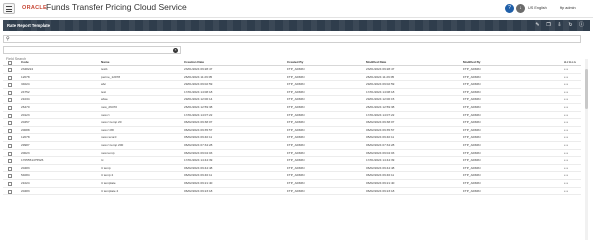 The width and height of the screenshot is (593, 244). What do you see at coordinates (472, 62) in the screenshot?
I see `col-modified-by: Modified By` at bounding box center [472, 62].